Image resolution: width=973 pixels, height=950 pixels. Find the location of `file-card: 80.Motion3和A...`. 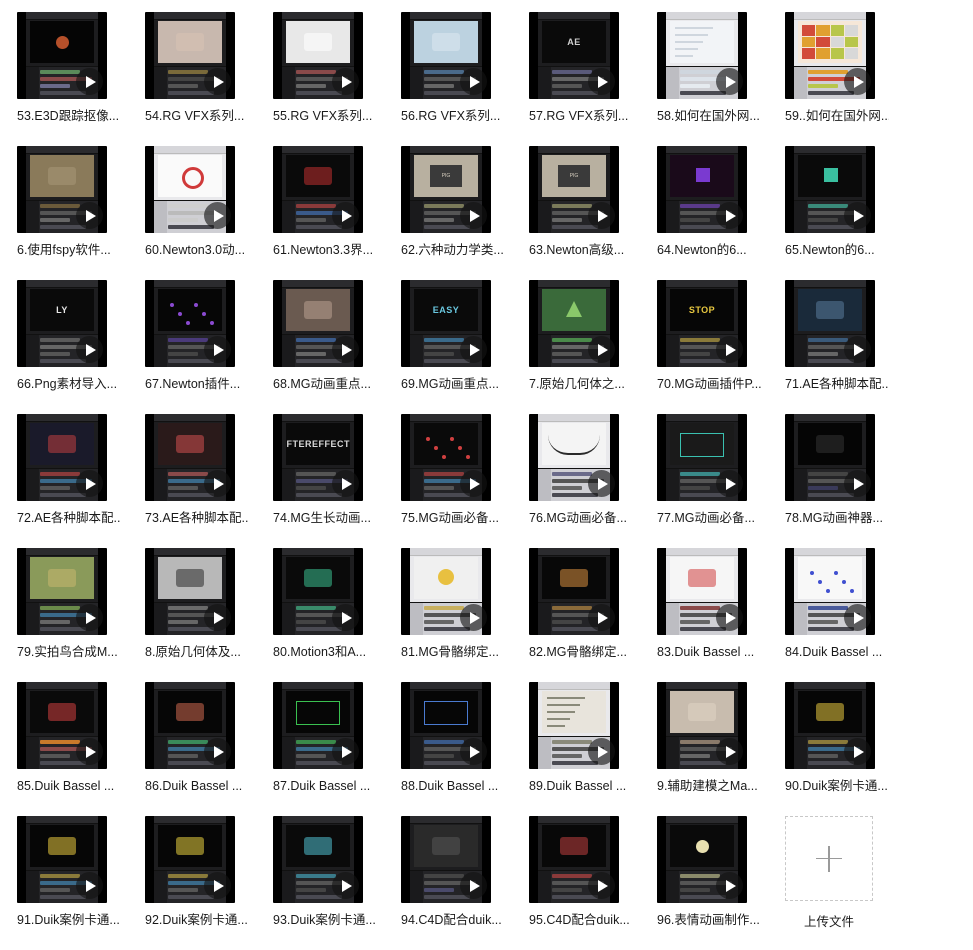

file-card: 80.Motion3和A... is located at coordinates (325, 615).